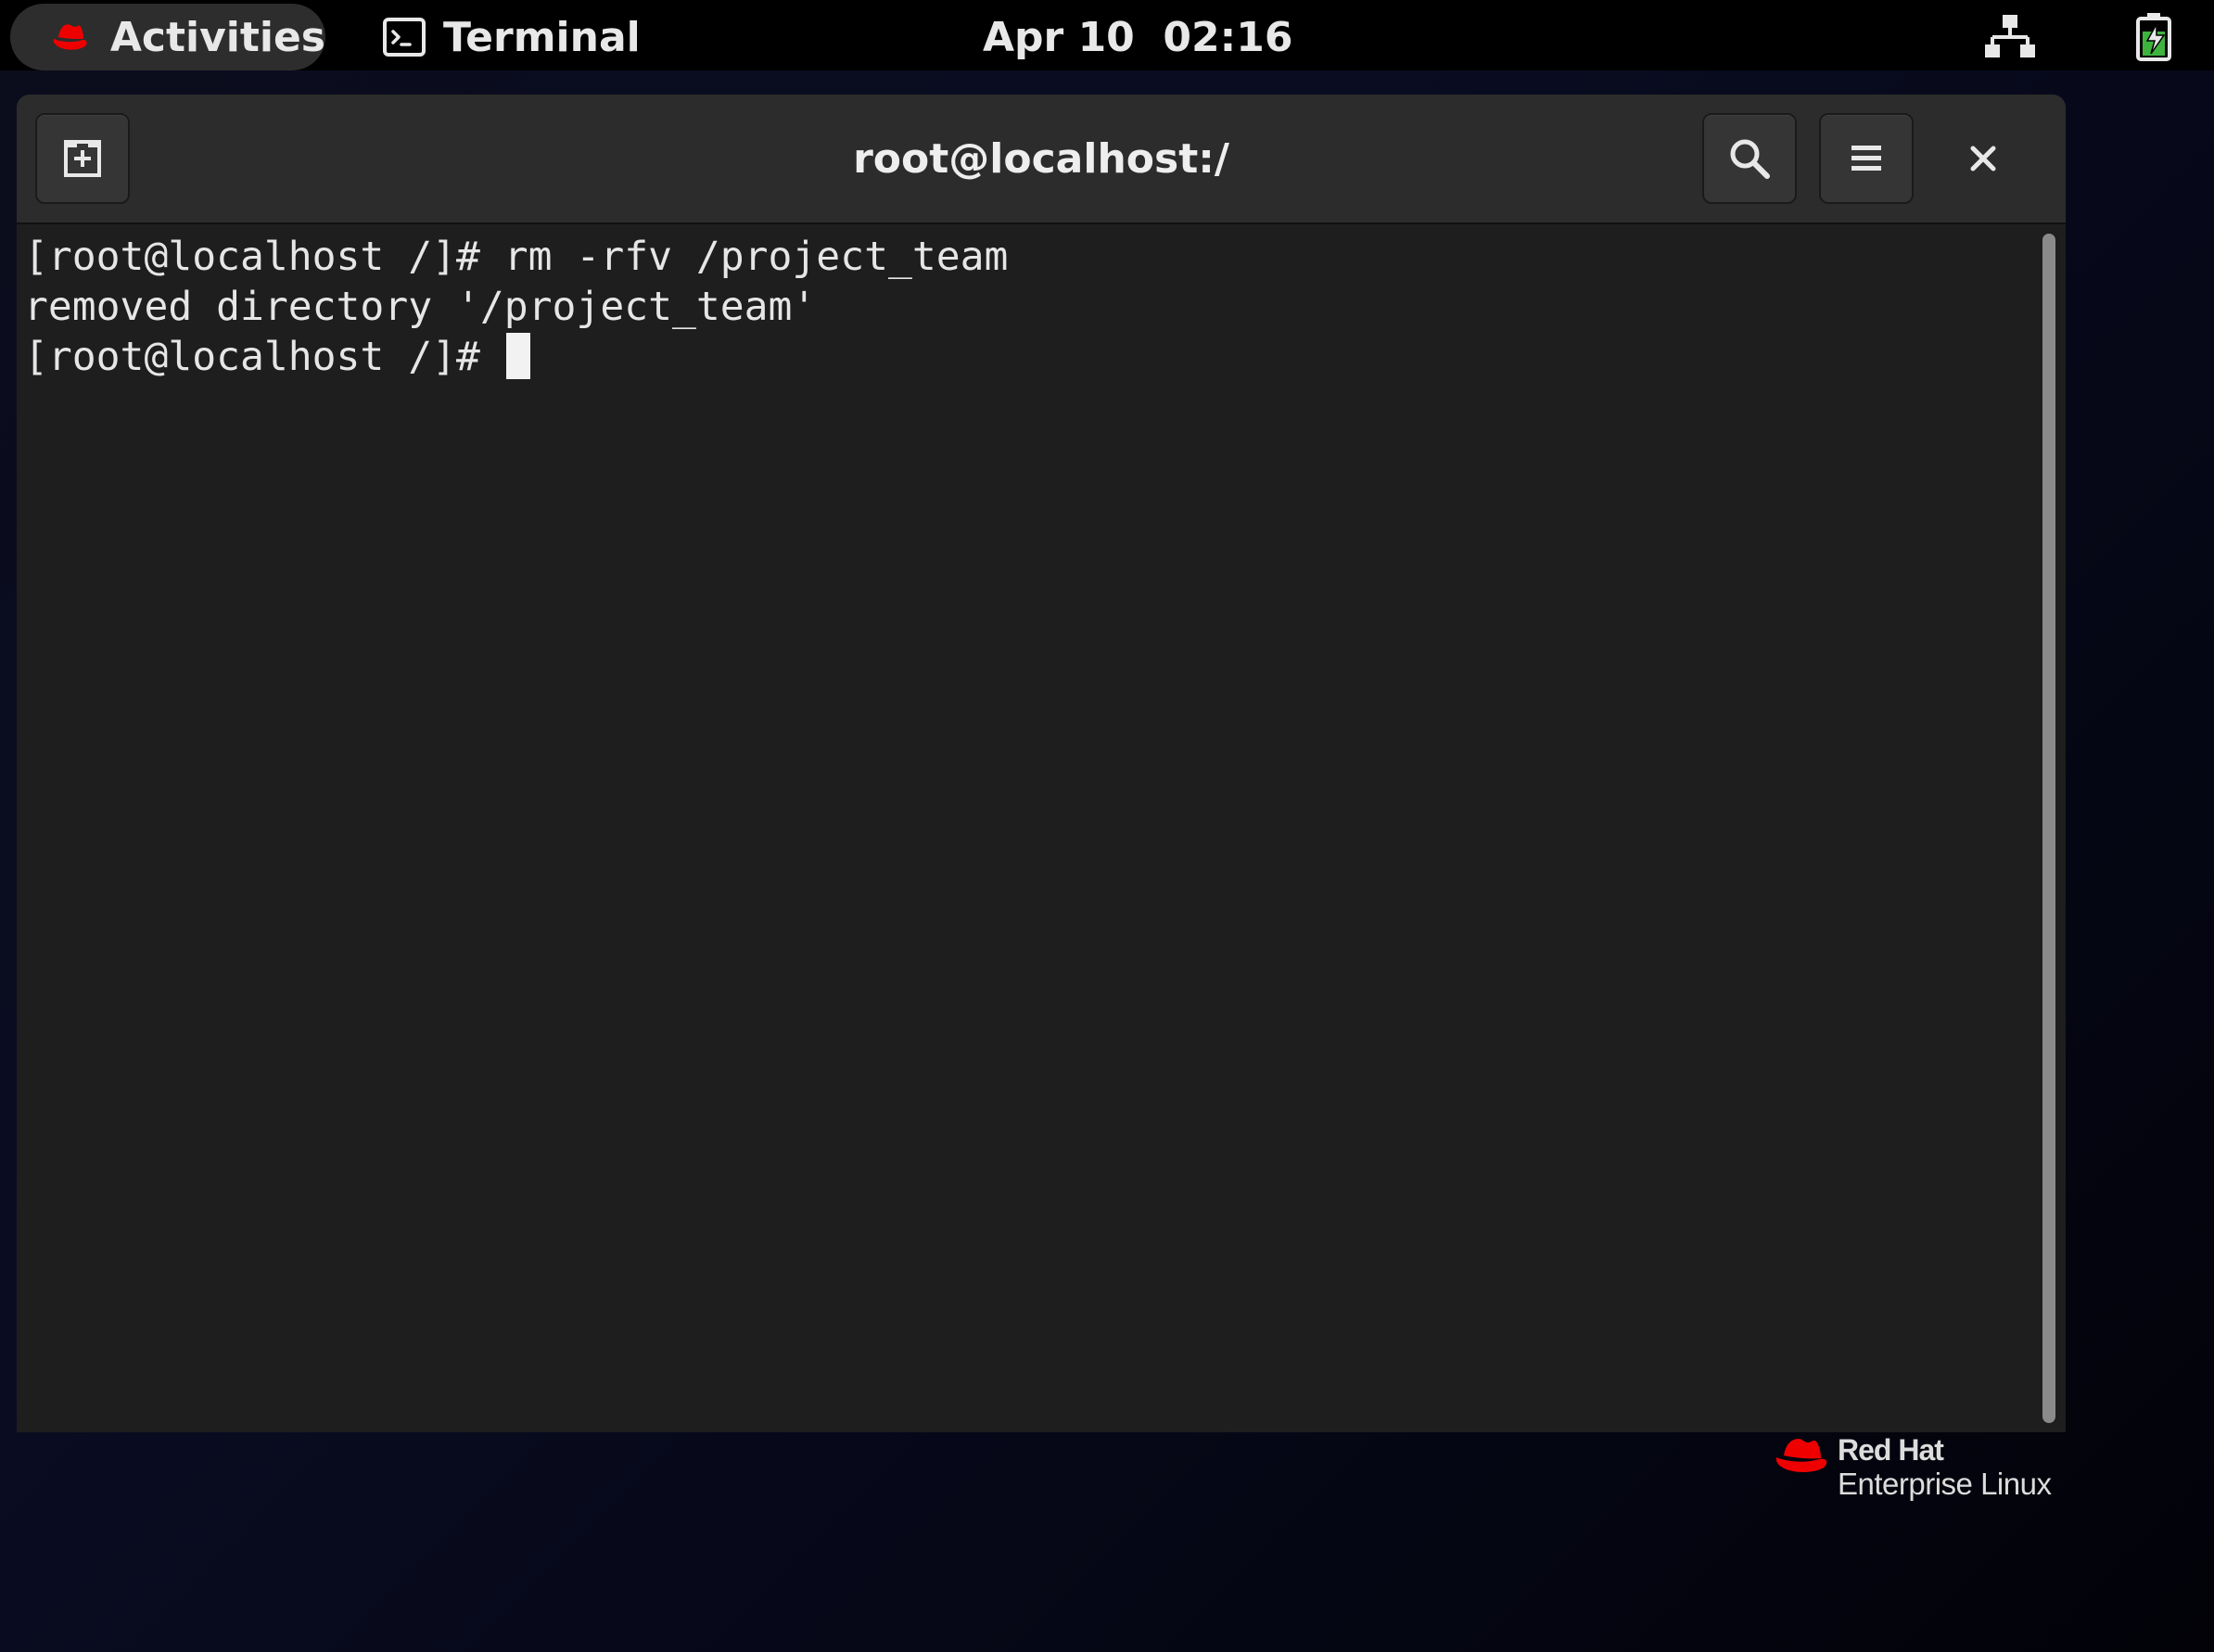 The height and width of the screenshot is (1652, 2214). I want to click on activities-button: Activities, so click(167, 37).